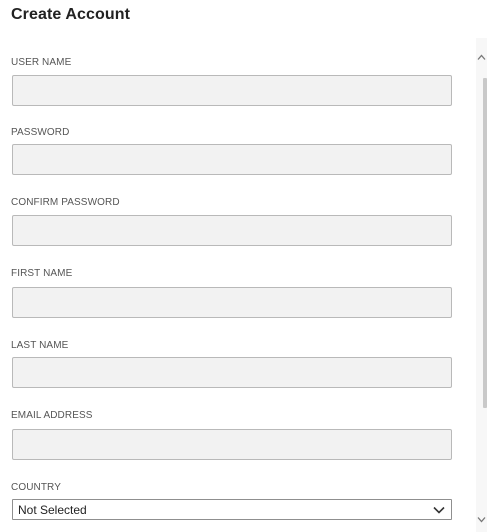  Describe the element at coordinates (232, 444) in the screenshot. I see `email-address-input` at that location.